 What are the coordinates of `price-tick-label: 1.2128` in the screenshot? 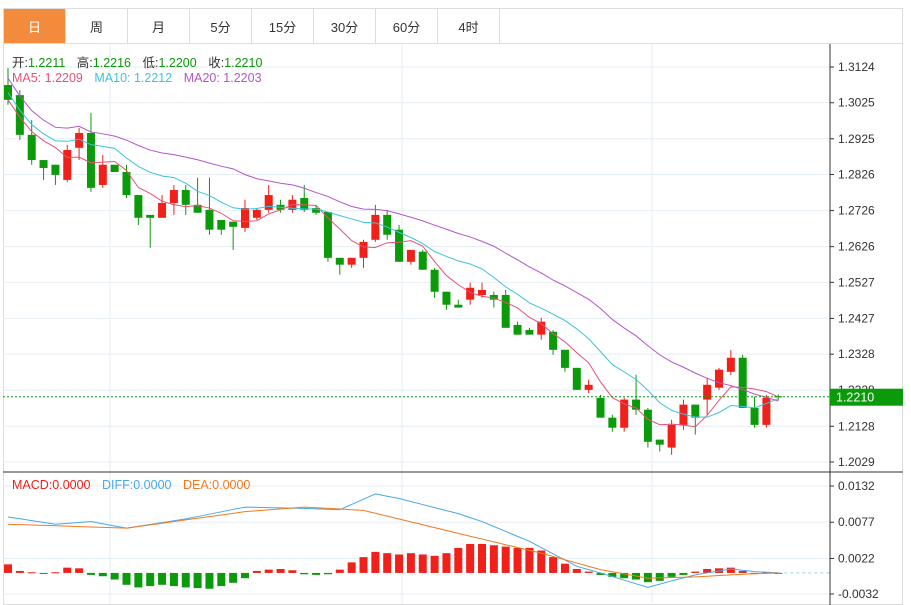 It's located at (856, 426).